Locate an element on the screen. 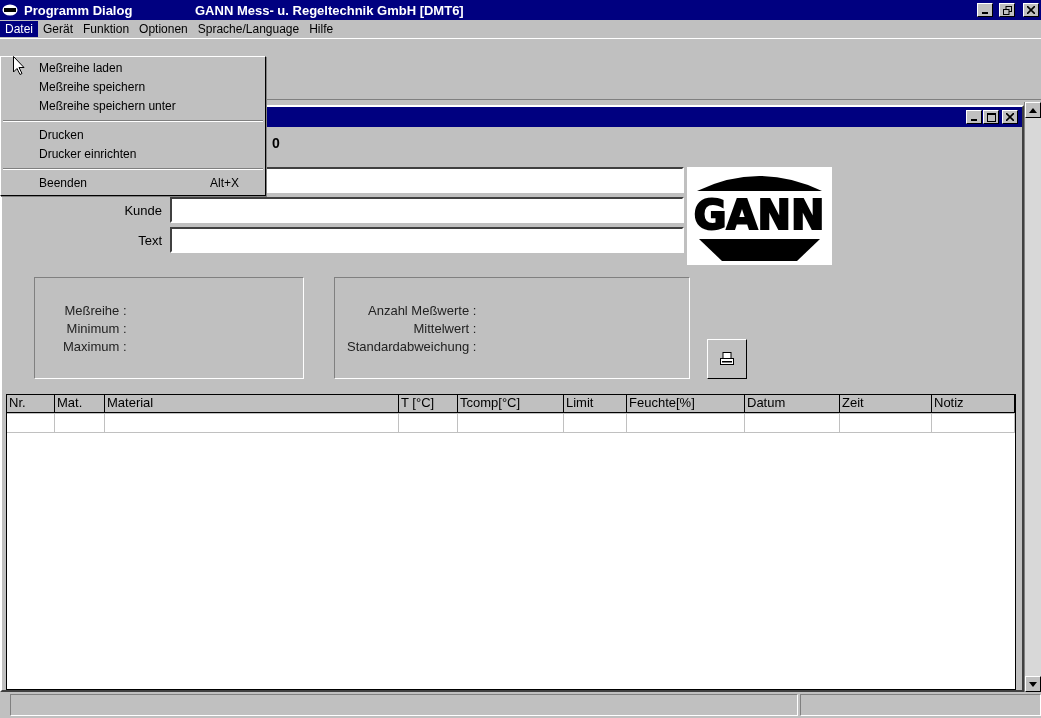  column-header: Datum is located at coordinates (792, 404).